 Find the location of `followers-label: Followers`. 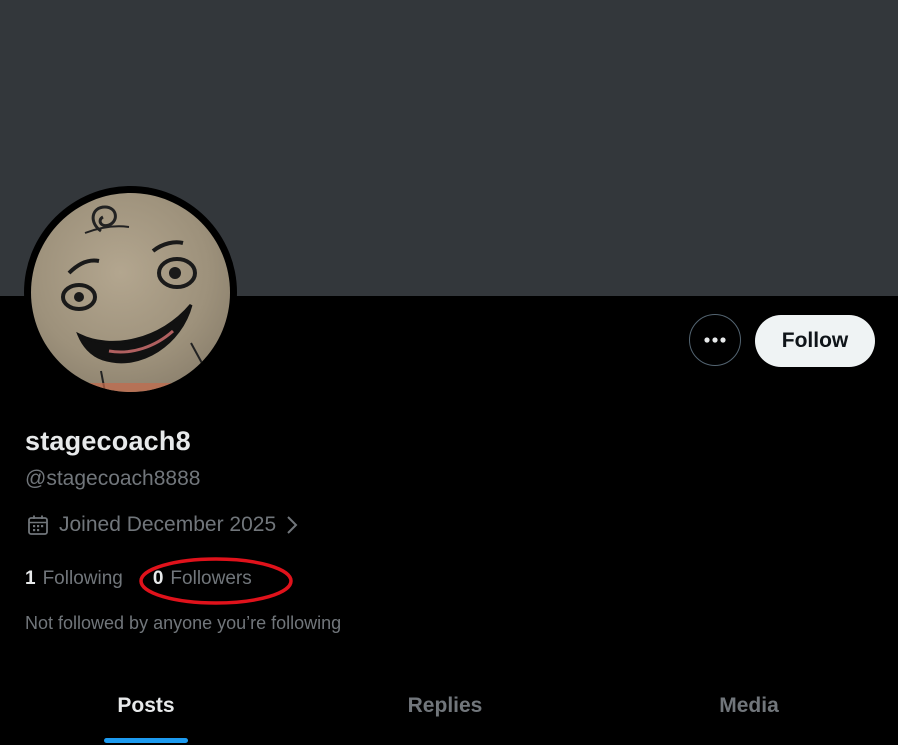

followers-label: Followers is located at coordinates (211, 578).